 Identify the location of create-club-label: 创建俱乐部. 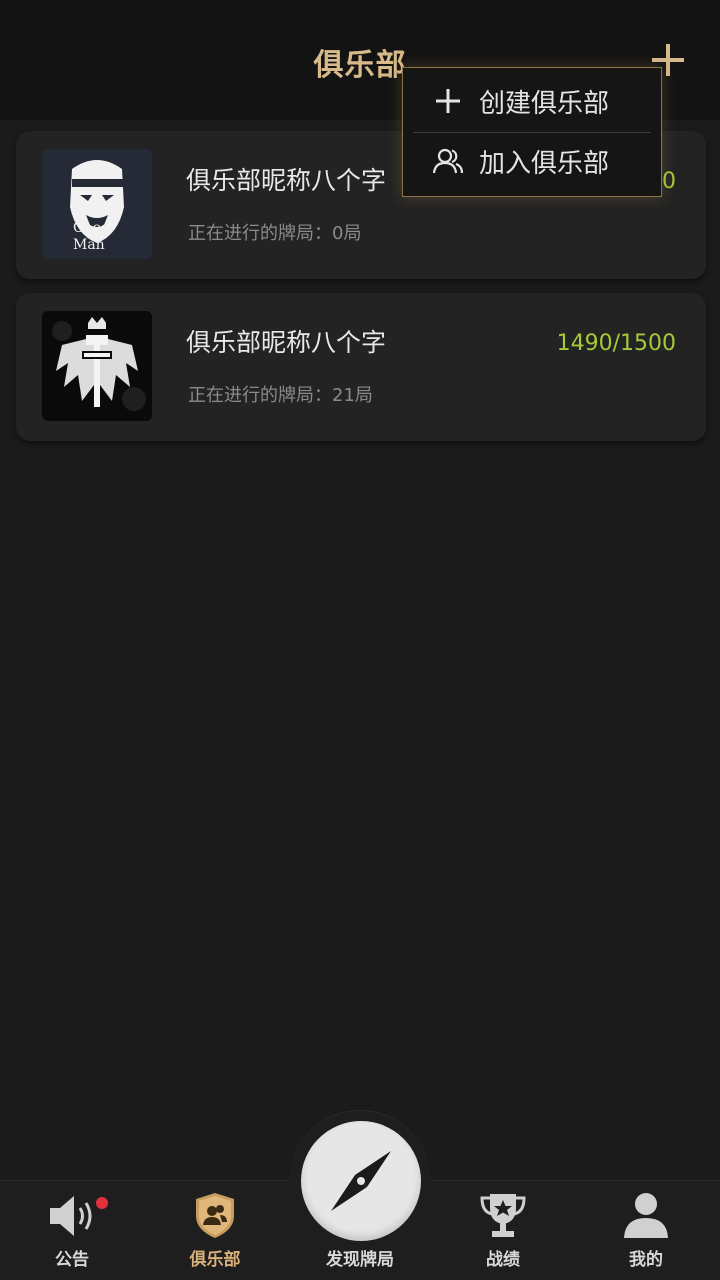
(544, 103).